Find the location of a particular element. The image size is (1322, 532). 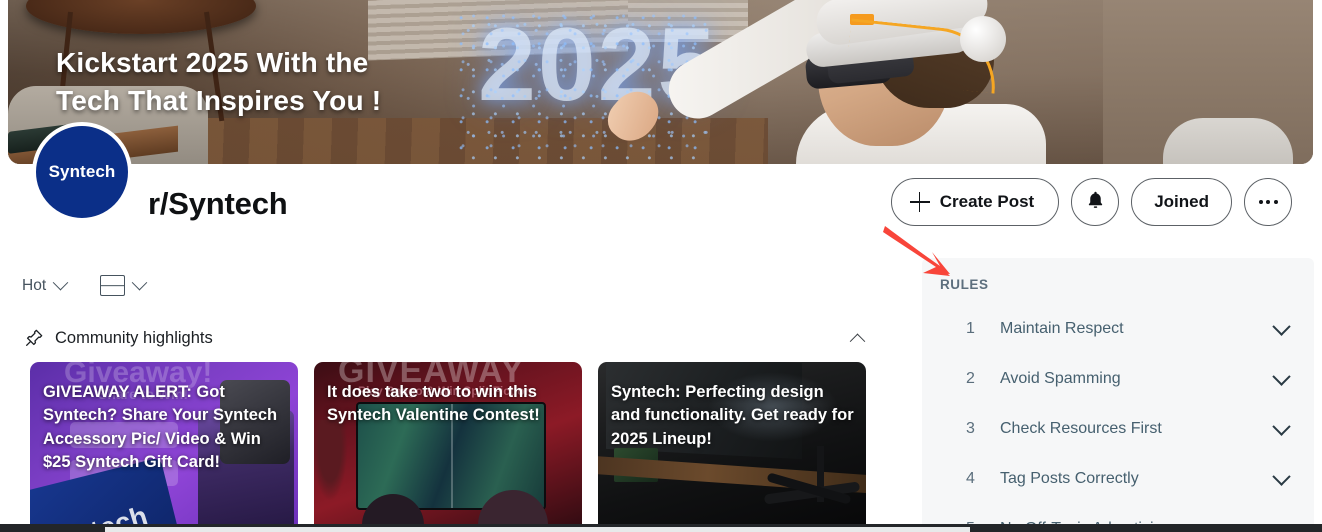

rule-label: Avoid Spamming is located at coordinates (1060, 378).